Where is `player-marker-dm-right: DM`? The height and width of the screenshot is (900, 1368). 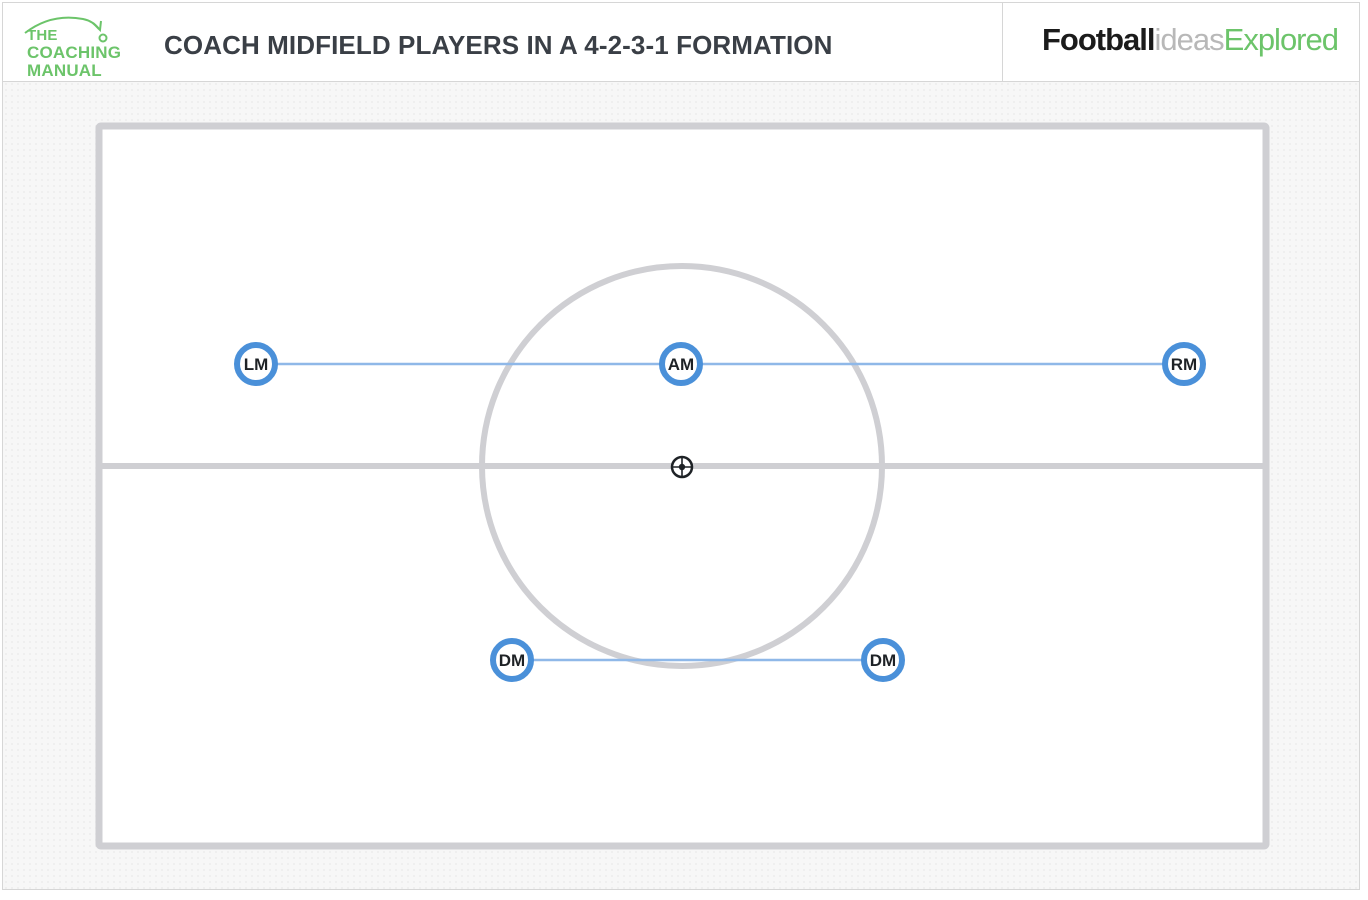 player-marker-dm-right: DM is located at coordinates (883, 660).